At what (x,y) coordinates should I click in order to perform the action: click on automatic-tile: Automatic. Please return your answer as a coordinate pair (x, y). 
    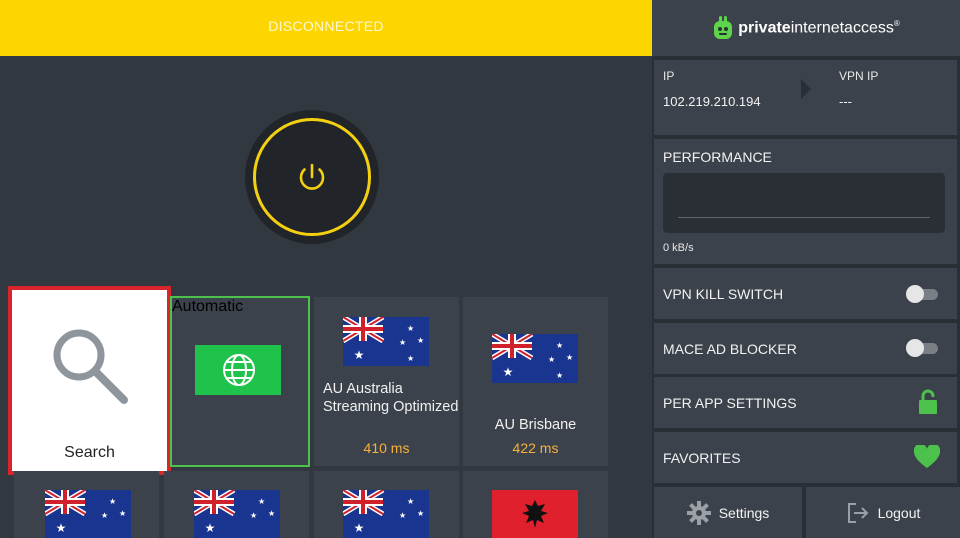
    Looking at the image, I should click on (240, 381).